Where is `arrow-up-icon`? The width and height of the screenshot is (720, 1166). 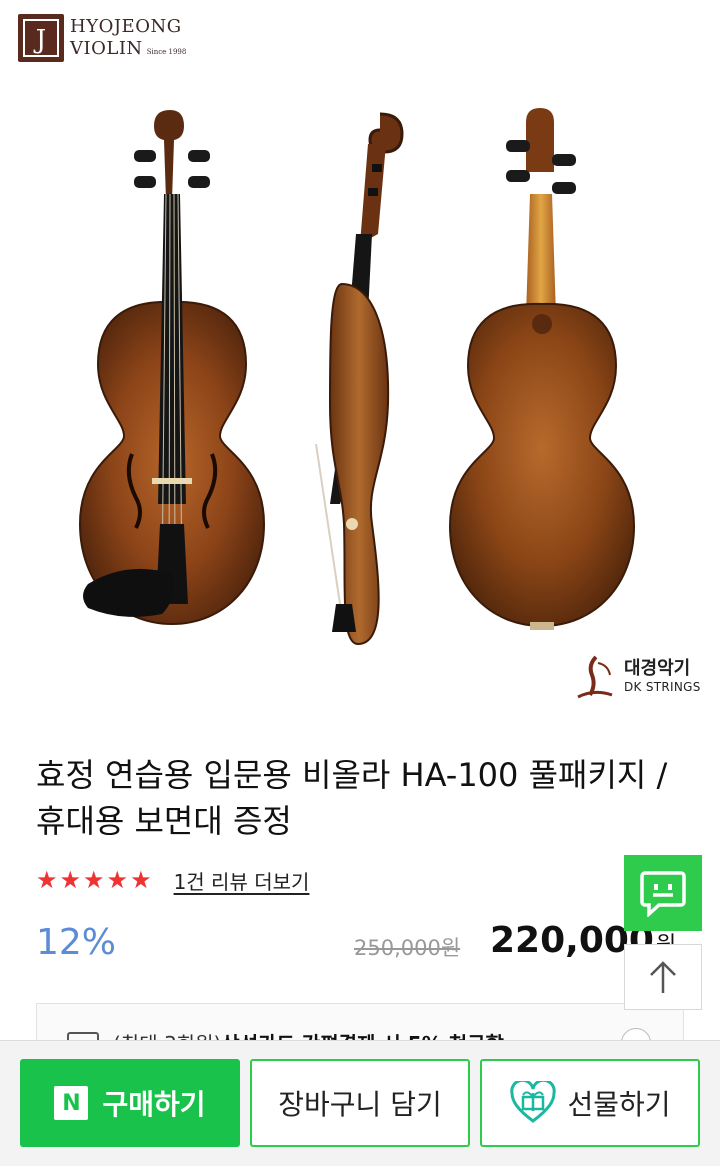 arrow-up-icon is located at coordinates (663, 977).